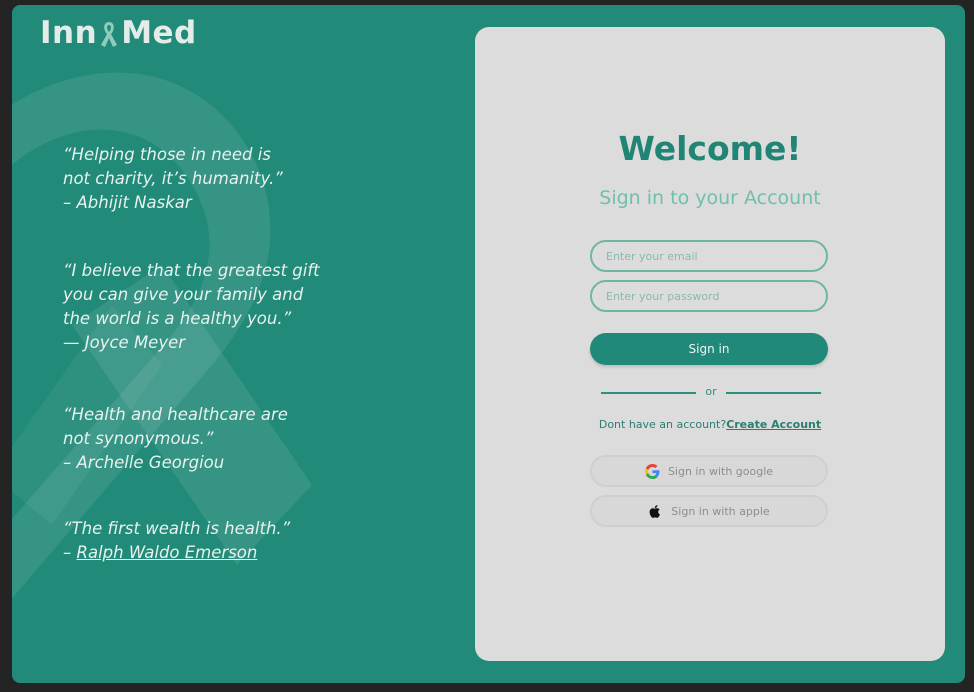 This screenshot has width=974, height=692. Describe the element at coordinates (177, 528) in the screenshot. I see `quote-text: “The first wealth is health.”` at that location.